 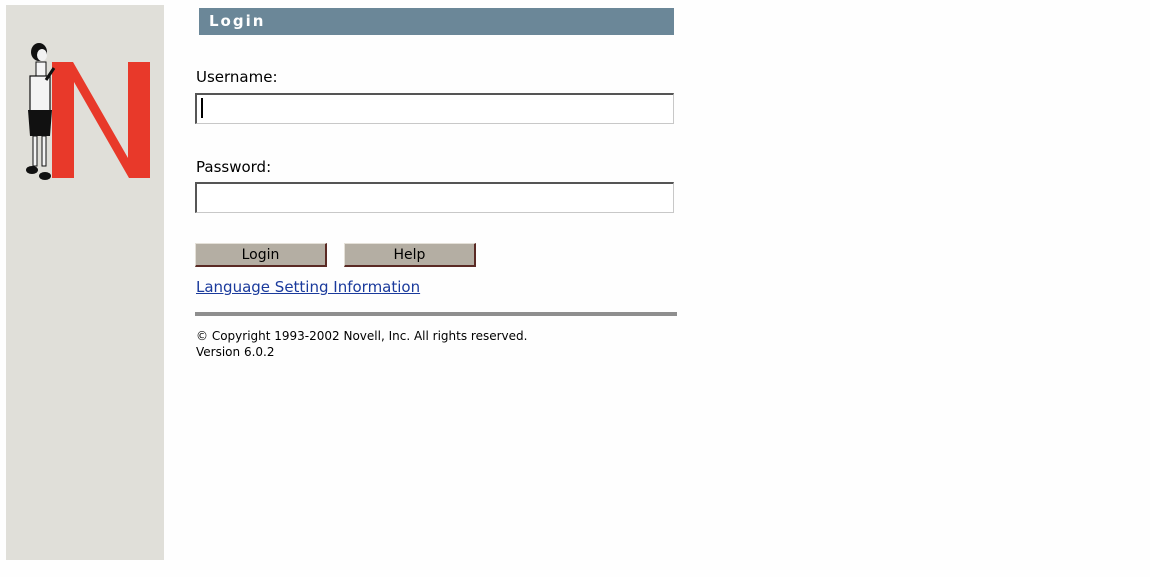 I want to click on username-input, so click(x=434, y=108).